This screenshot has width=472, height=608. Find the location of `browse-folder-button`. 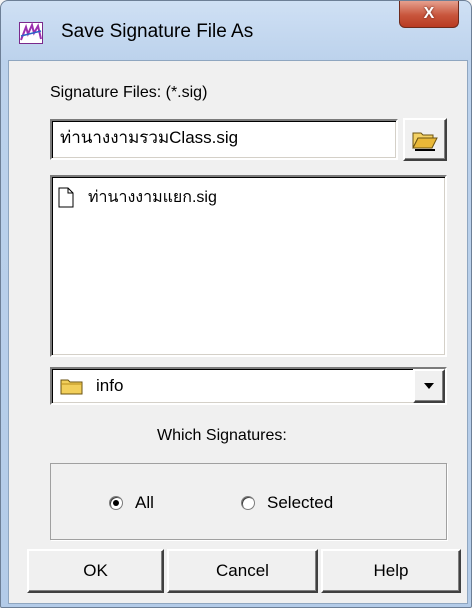

browse-folder-button is located at coordinates (425, 139).